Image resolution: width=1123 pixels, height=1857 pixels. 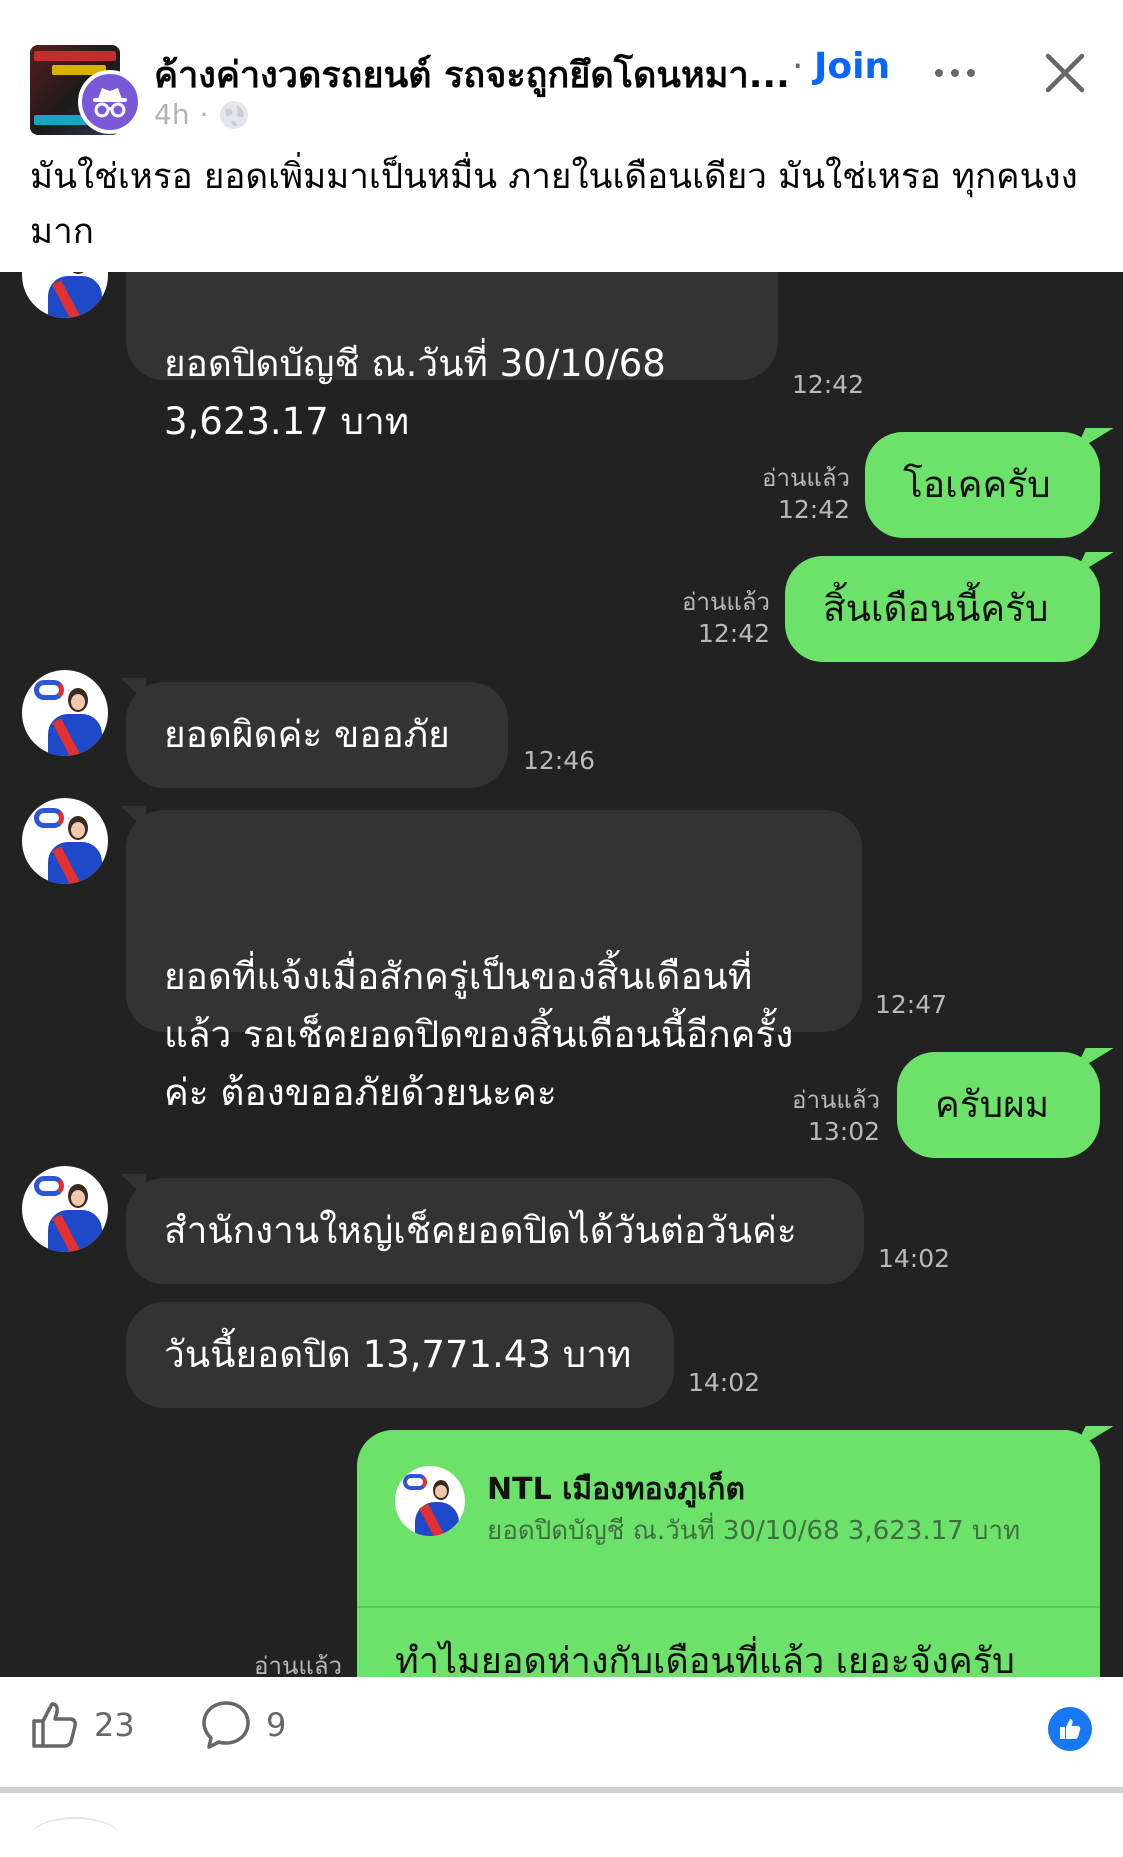 I want to click on quote-divider, so click(x=728, y=1607).